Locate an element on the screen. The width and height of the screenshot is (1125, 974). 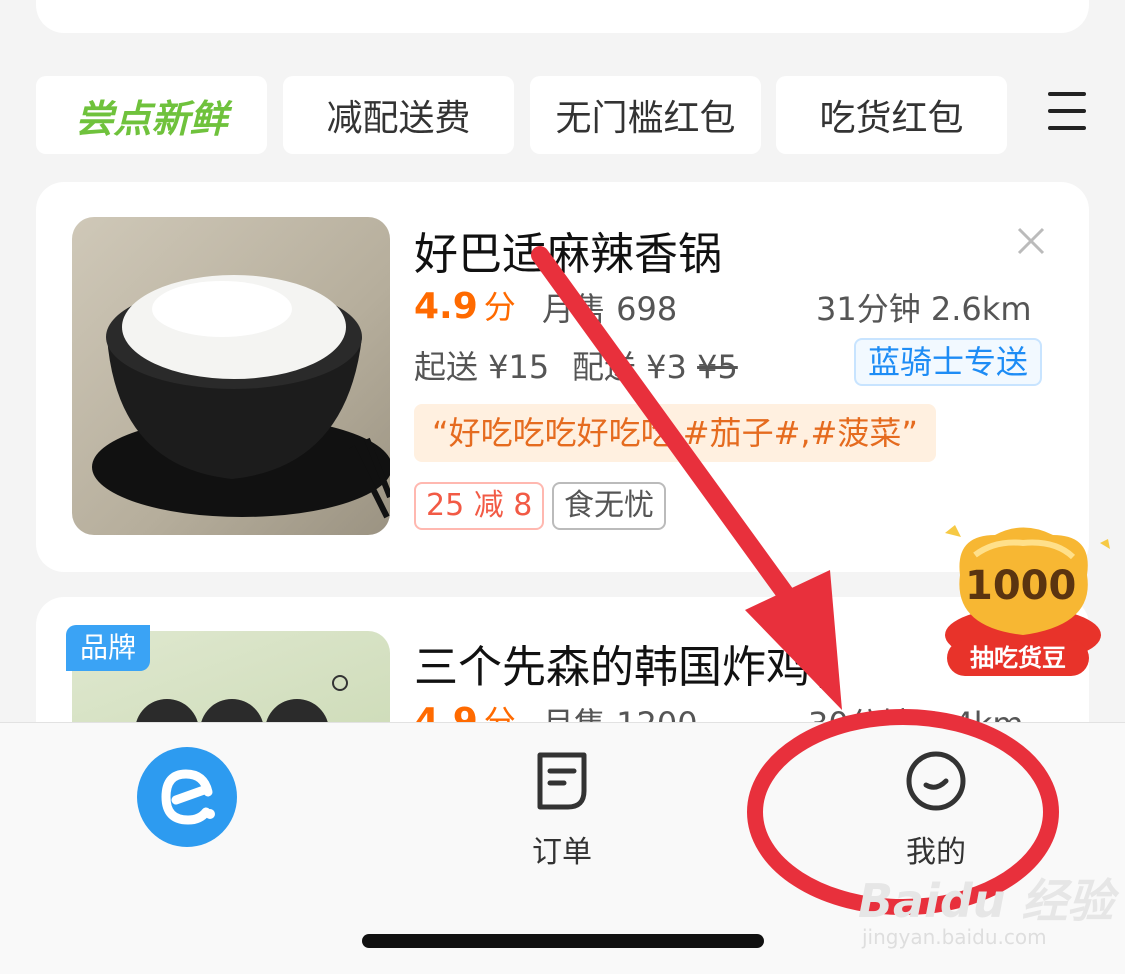
store-name: 三个先森的韩国炸鸡( is located at coordinates (621, 667).